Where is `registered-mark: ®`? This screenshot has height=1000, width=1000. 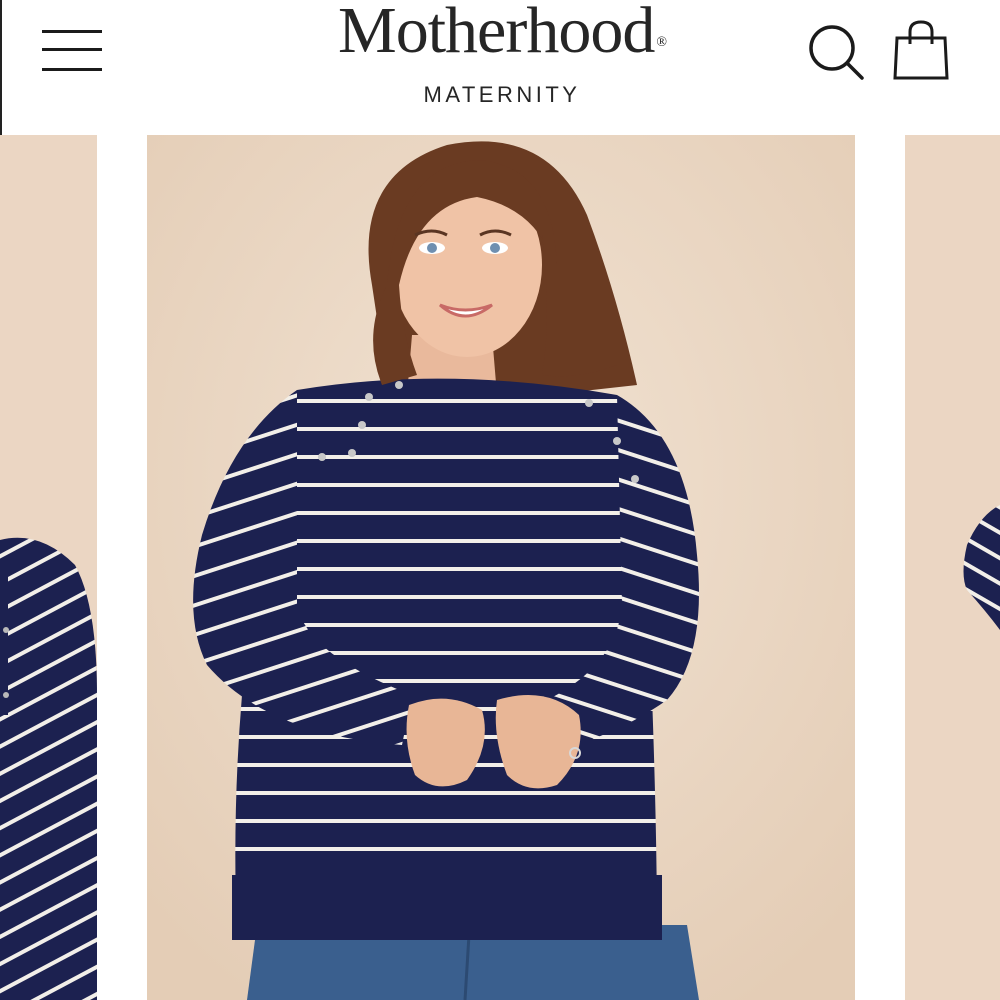
registered-mark: ® is located at coordinates (661, 42).